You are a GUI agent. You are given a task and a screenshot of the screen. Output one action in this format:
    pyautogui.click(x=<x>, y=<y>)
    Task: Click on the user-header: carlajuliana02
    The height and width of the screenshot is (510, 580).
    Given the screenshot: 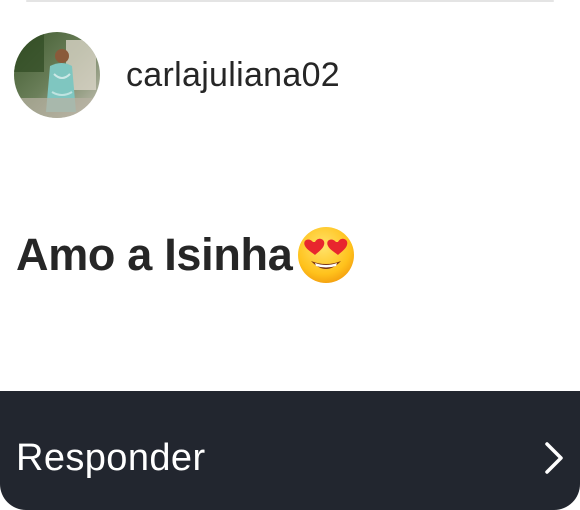 What is the action you would take?
    pyautogui.click(x=177, y=75)
    